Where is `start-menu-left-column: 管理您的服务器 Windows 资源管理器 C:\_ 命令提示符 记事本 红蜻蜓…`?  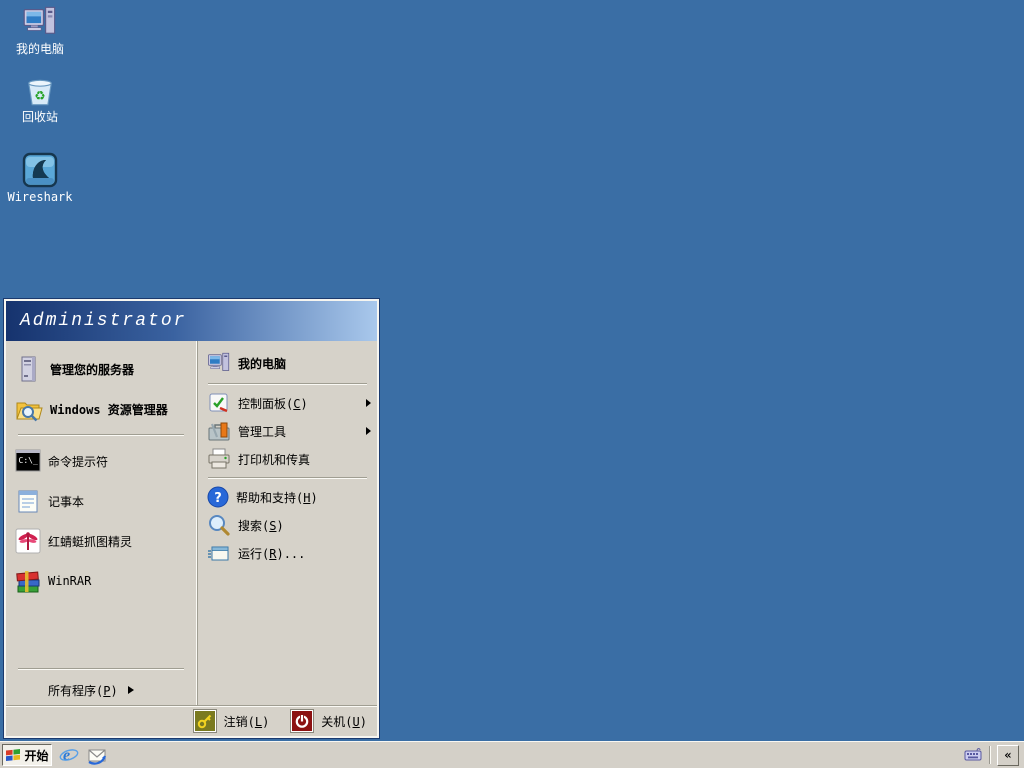 start-menu-left-column: 管理您的服务器 Windows 资源管理器 C:\_ 命令提示符 记事本 红蜻蜓… is located at coordinates (101, 523).